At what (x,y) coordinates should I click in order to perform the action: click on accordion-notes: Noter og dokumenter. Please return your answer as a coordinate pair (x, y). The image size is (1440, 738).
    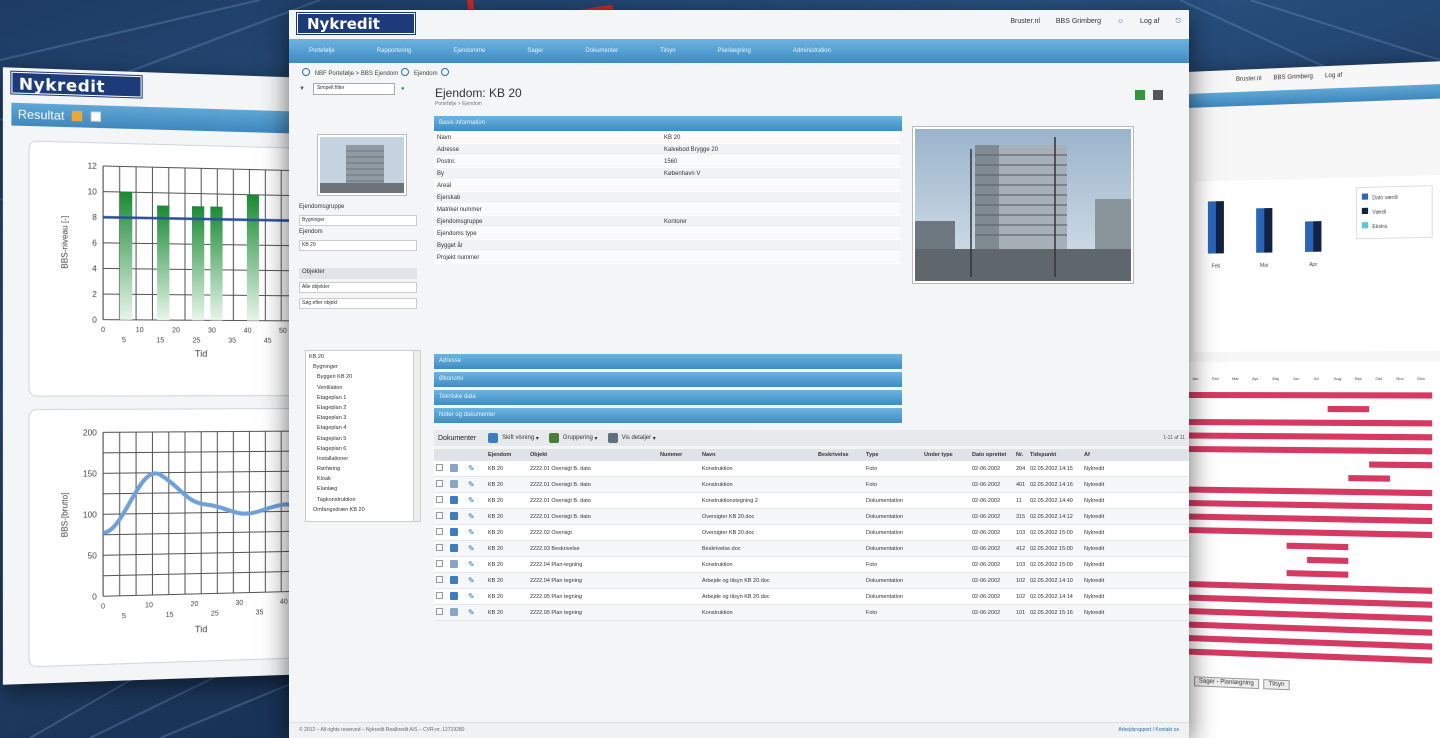
    Looking at the image, I should click on (668, 416).